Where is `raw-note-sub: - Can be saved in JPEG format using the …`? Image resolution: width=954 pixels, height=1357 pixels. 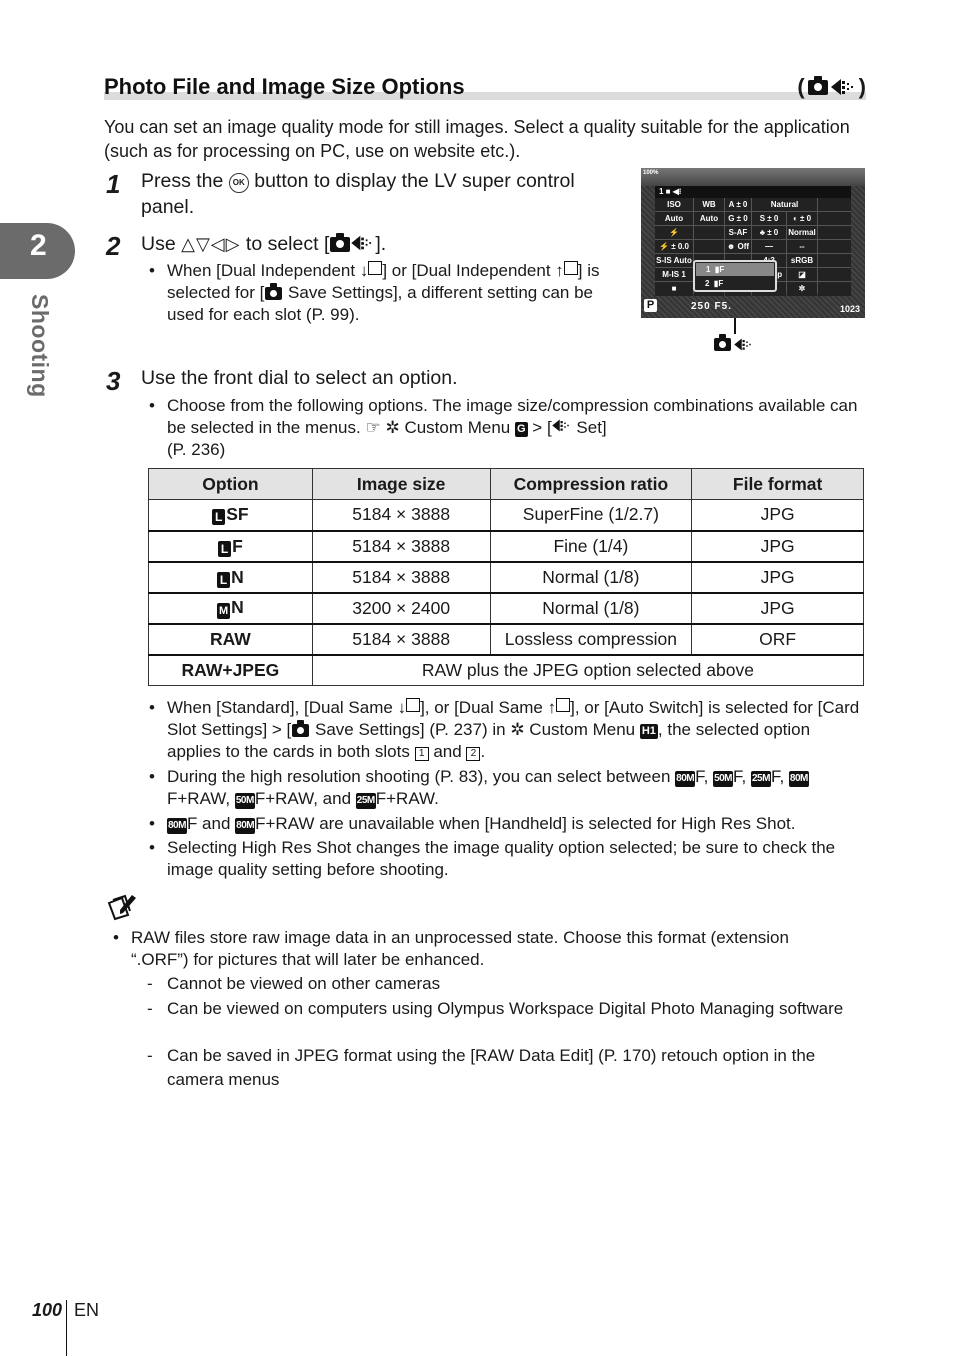
raw-note-sub: - Can be saved in JPEG format using the … is located at coordinates (481, 1067).